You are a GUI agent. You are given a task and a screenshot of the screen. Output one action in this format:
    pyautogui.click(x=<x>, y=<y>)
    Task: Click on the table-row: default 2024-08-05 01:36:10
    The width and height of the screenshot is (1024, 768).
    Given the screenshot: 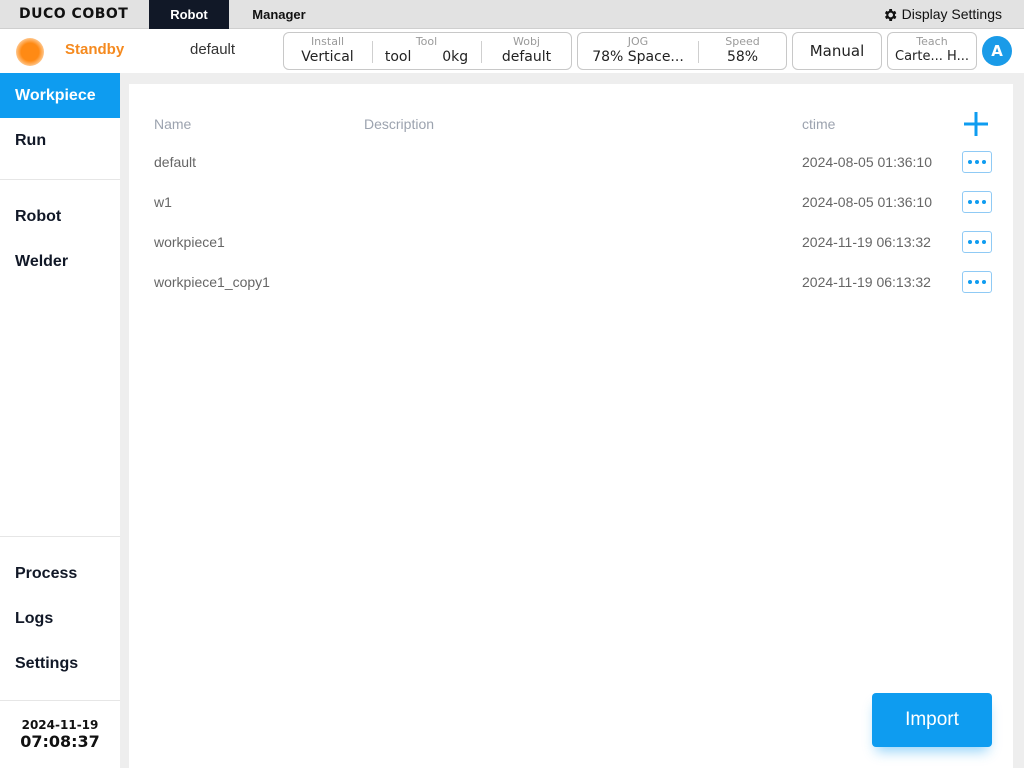 What is the action you would take?
    pyautogui.click(x=571, y=164)
    